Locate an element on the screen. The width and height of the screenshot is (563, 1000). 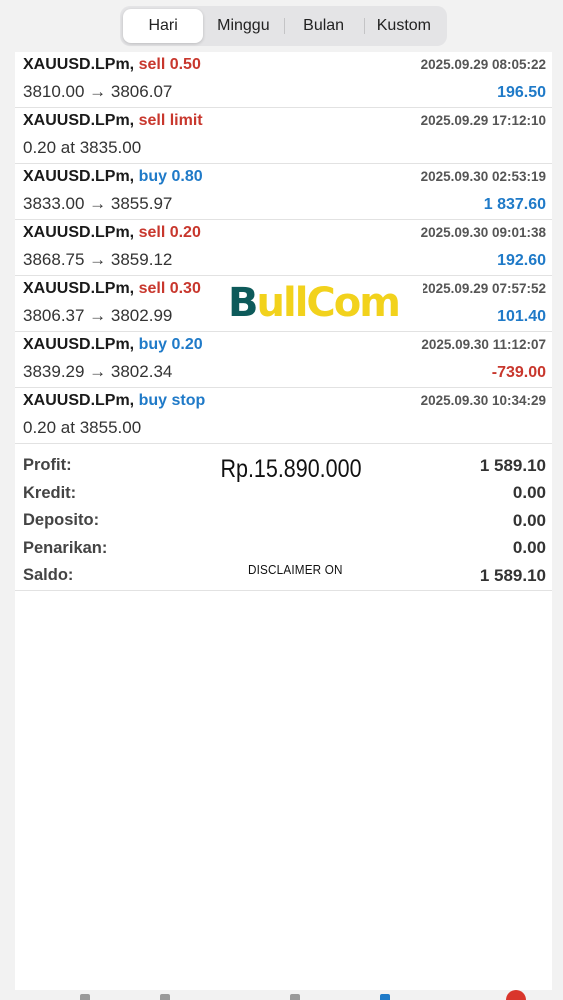
tab-bulan: Bulan is located at coordinates (323, 26).